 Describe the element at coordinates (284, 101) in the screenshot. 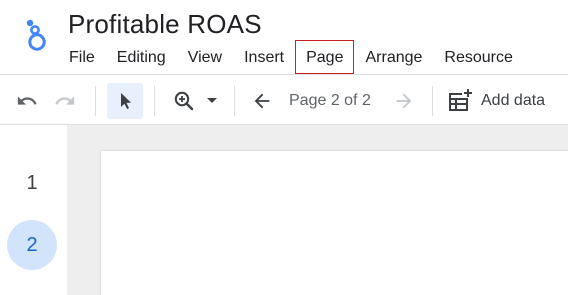

I see `toolbar: Page 2 of 2 Add data` at that location.